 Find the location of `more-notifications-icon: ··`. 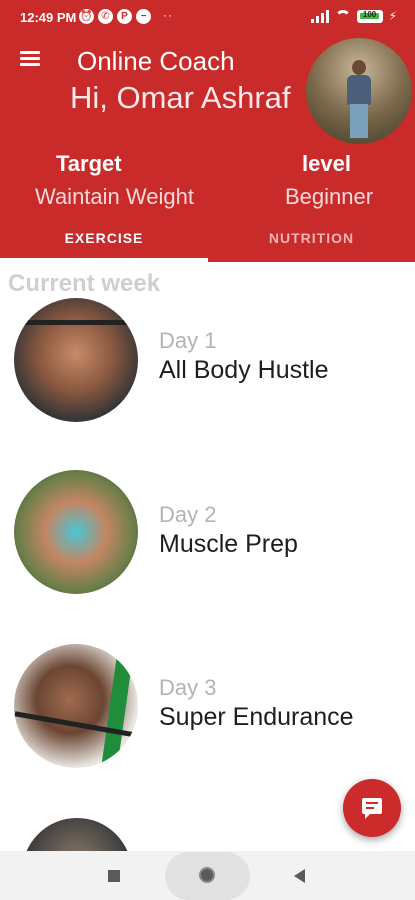

more-notifications-icon: ·· is located at coordinates (168, 15).